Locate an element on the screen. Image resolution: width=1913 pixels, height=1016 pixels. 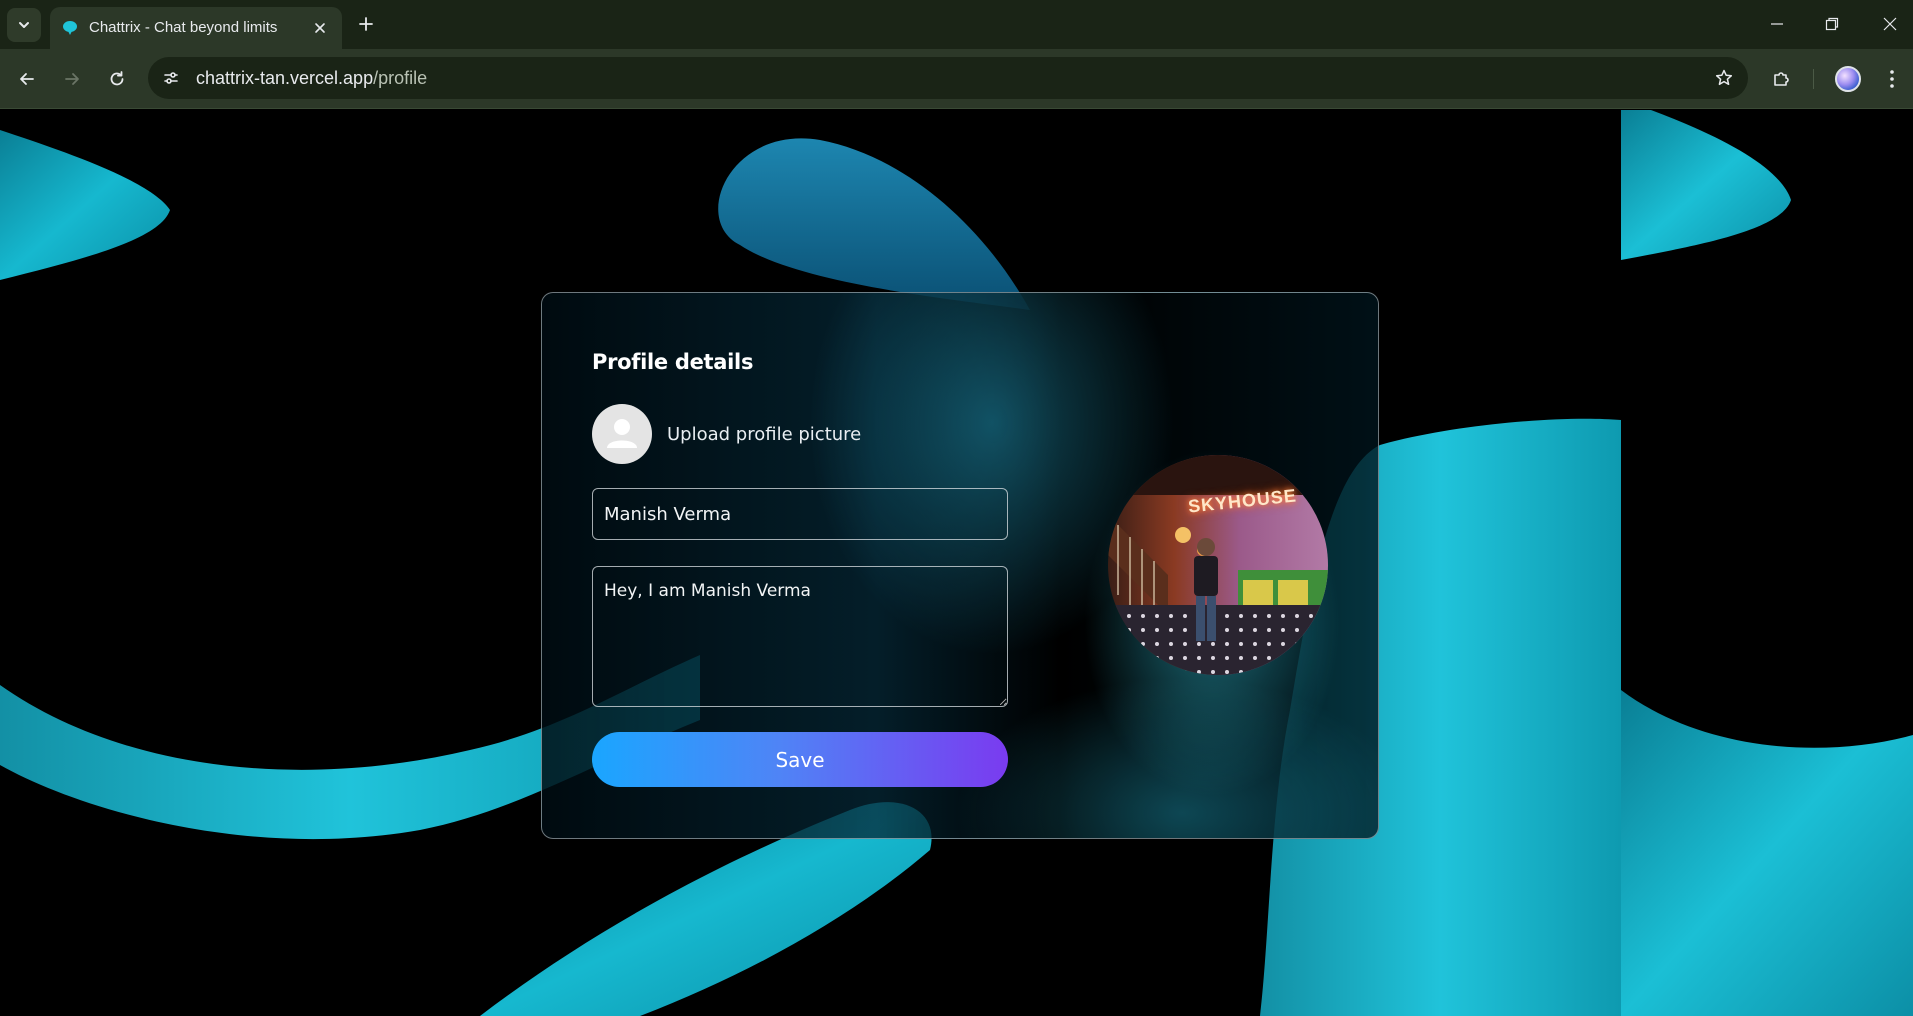
browser-tab-bar: Chattrix - Chat beyond limits is located at coordinates (956, 24).